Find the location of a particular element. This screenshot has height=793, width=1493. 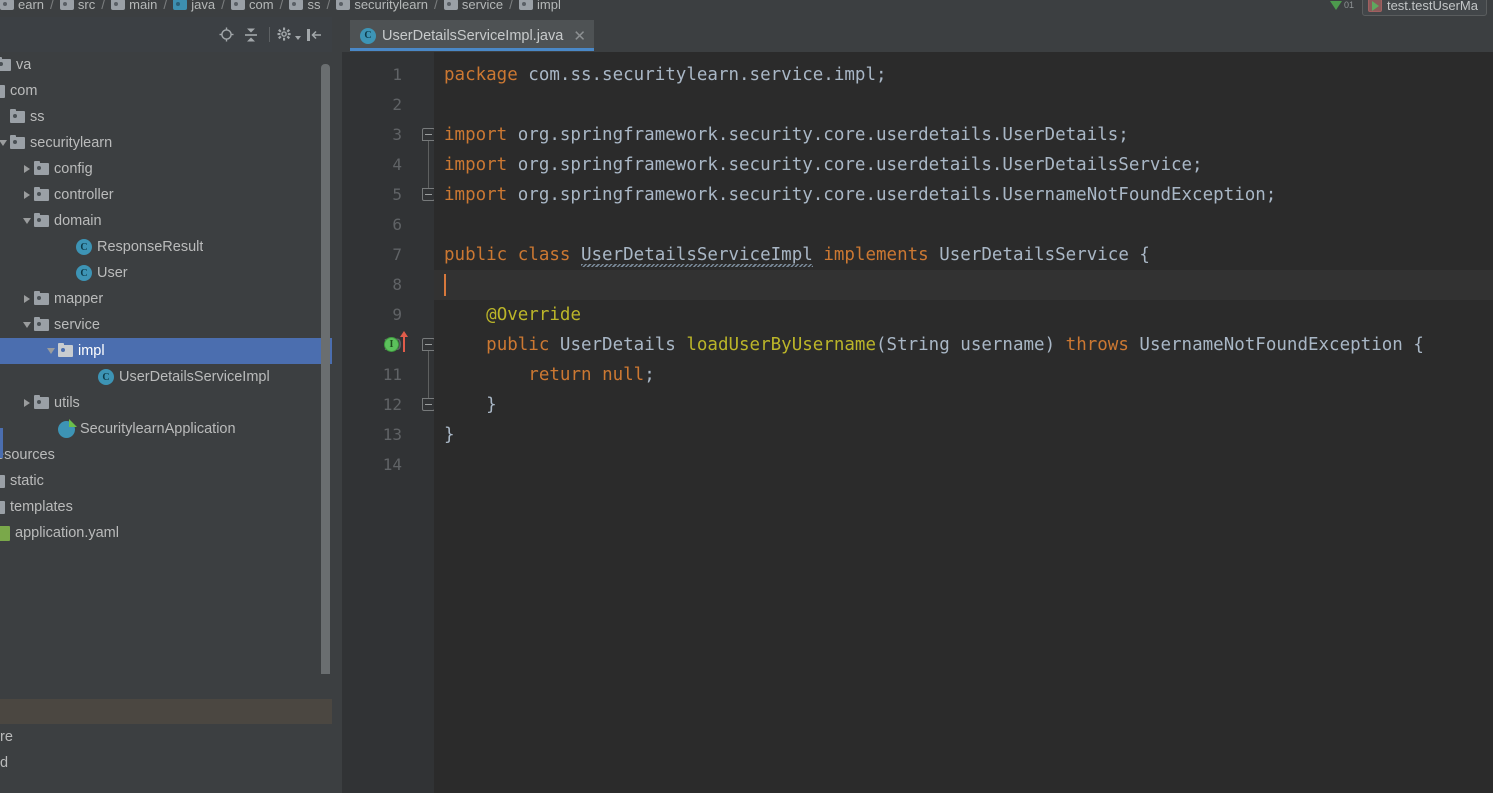

collapse-all-button is located at coordinates (251, 35).